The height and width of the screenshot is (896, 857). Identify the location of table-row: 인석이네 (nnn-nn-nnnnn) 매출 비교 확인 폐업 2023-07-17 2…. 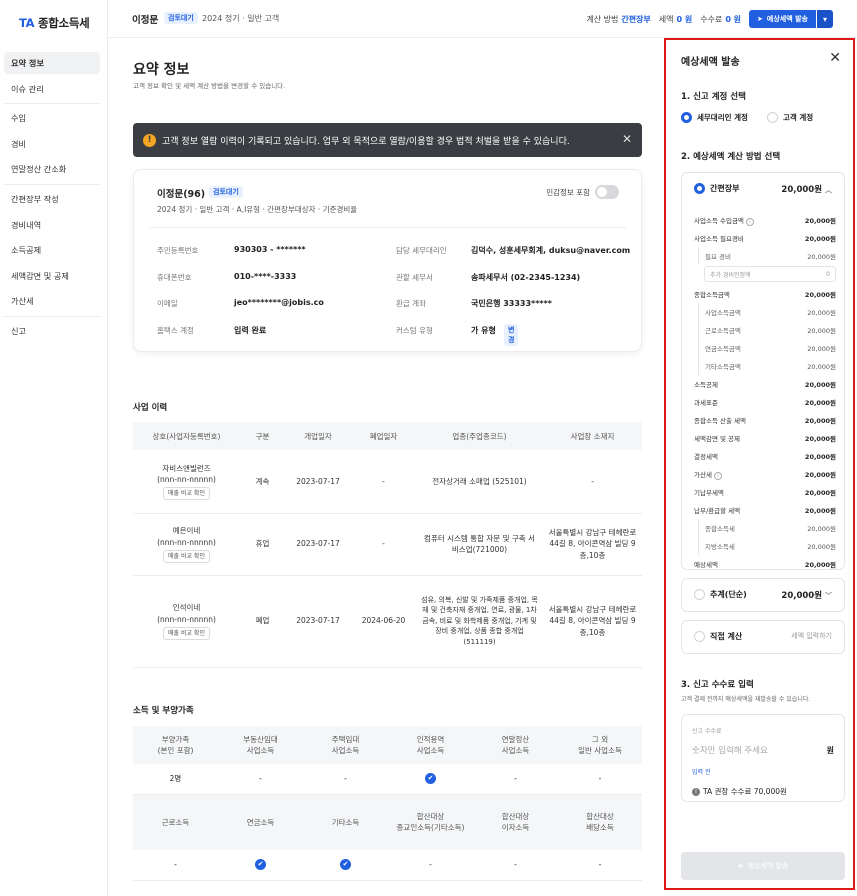
(387, 621).